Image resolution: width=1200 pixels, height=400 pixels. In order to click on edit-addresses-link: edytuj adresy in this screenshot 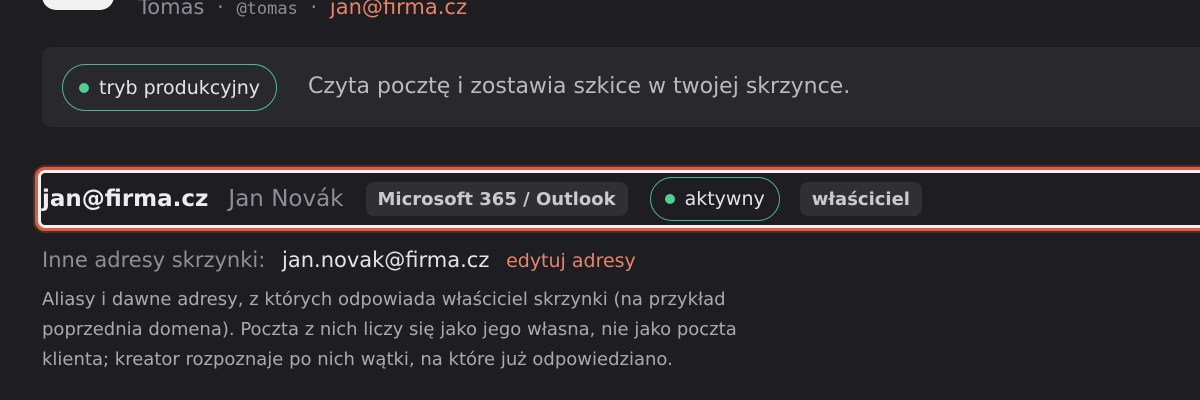, I will do `click(571, 261)`.